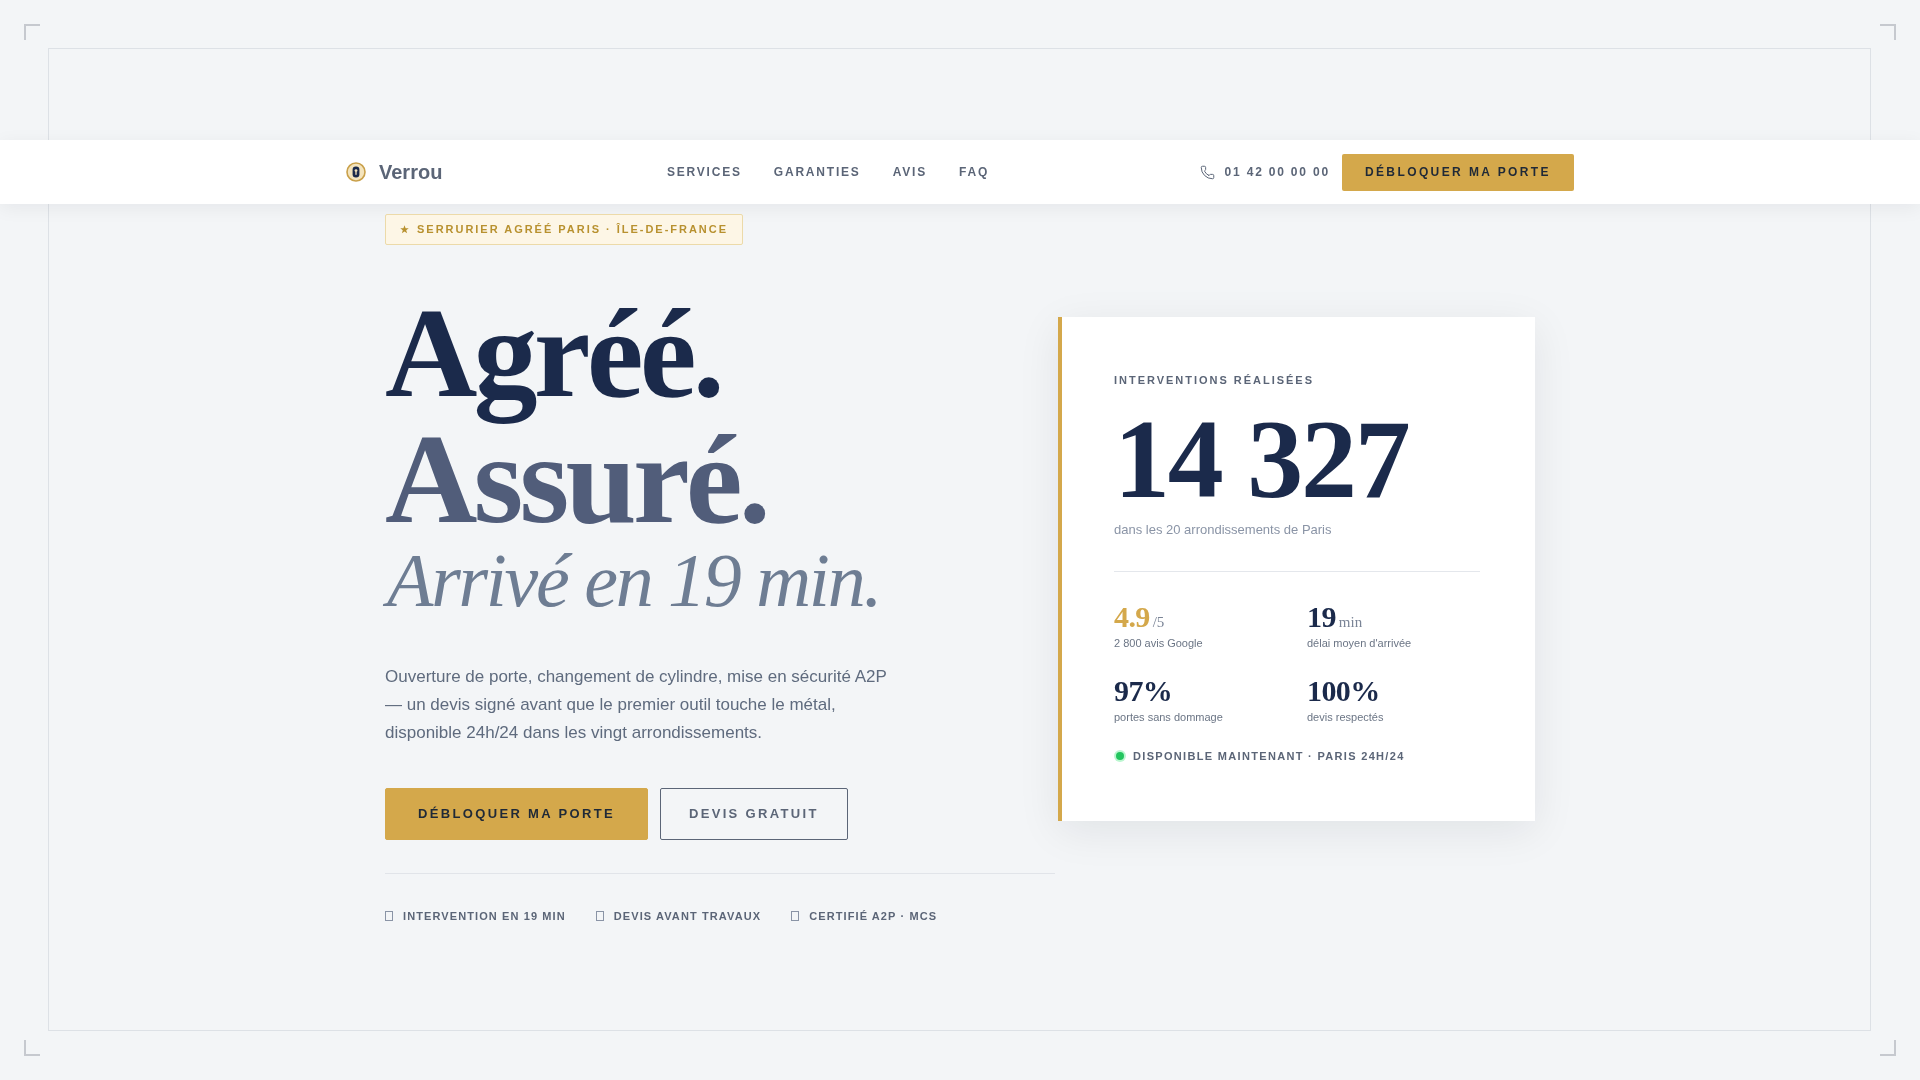 The height and width of the screenshot is (1080, 1920). What do you see at coordinates (1343, 691) in the screenshot?
I see `stat-value: 100%` at bounding box center [1343, 691].